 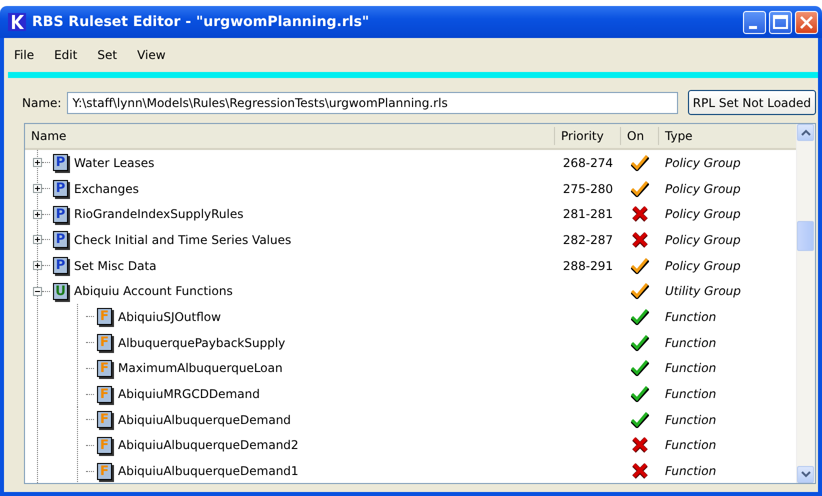 What do you see at coordinates (588, 136) in the screenshot?
I see `column-header: Priority` at bounding box center [588, 136].